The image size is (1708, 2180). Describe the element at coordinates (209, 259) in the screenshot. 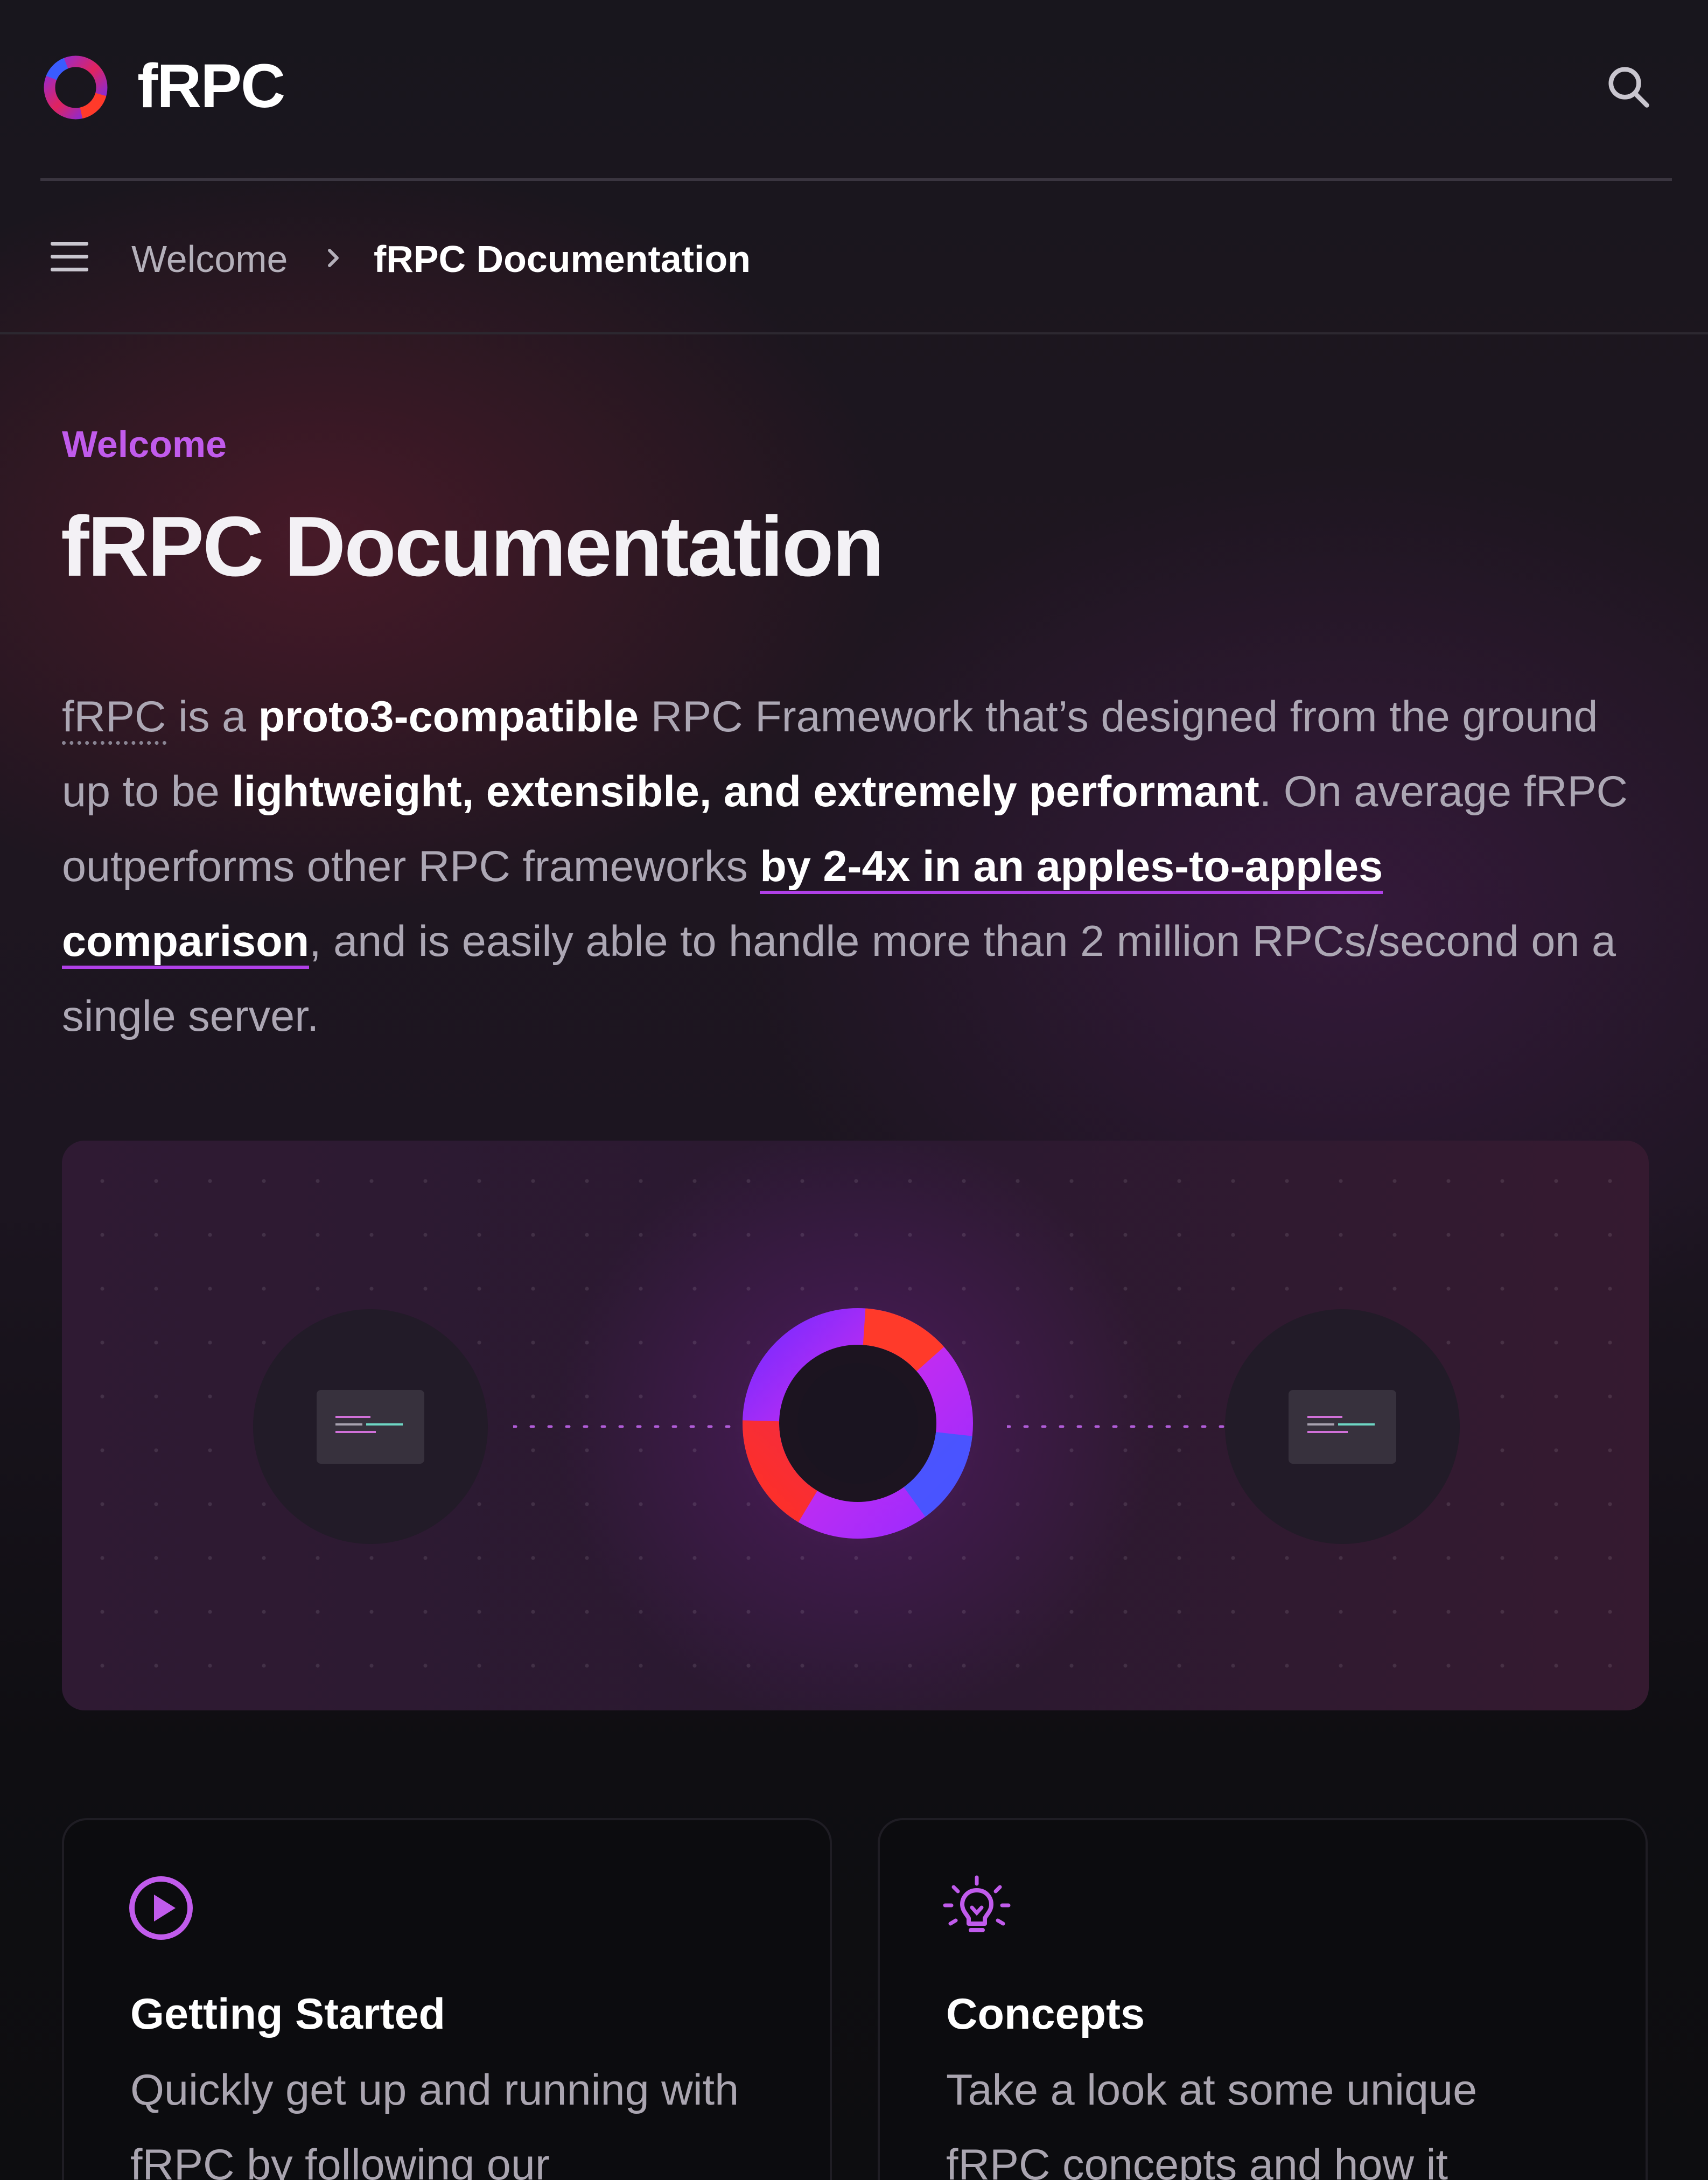

I see `breadcrumb-item-welcome: Welcome` at that location.